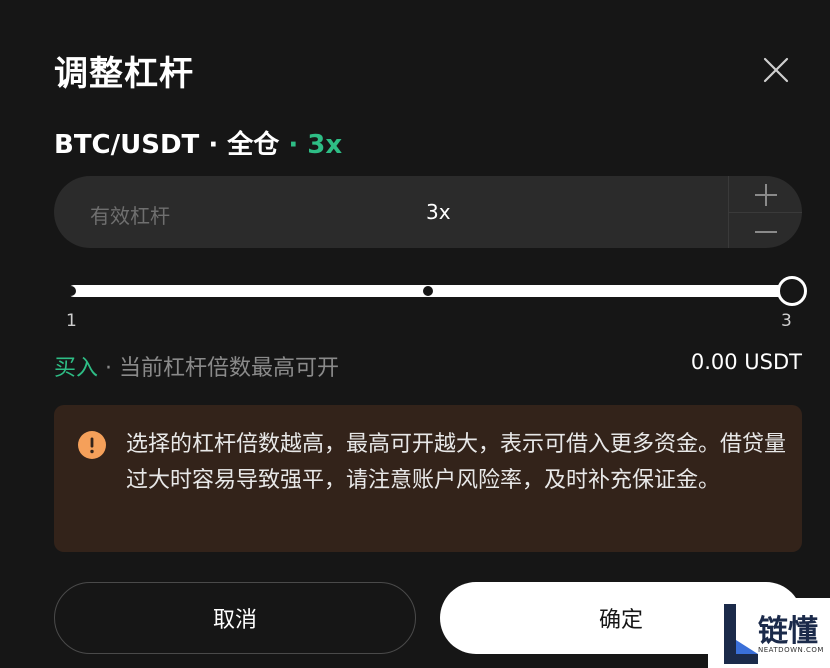 The height and width of the screenshot is (668, 830). I want to click on leverage-input-box: 有效杠杆 3x, so click(428, 212).